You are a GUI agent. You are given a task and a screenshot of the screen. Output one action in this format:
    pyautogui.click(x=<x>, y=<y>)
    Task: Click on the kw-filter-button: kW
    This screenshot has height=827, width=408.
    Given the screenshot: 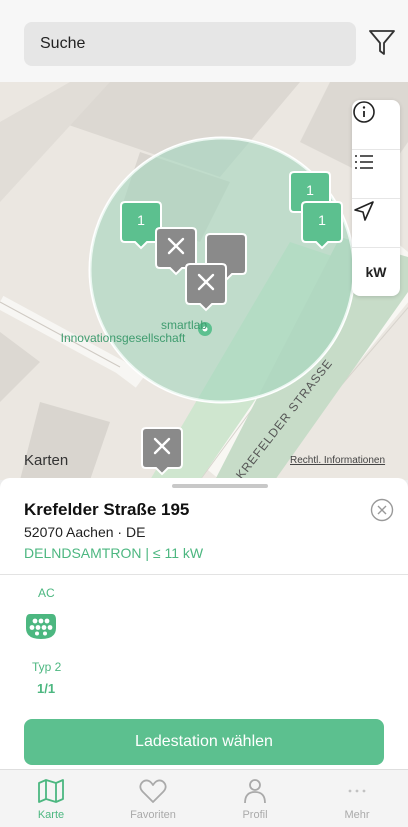 What is the action you would take?
    pyautogui.click(x=376, y=271)
    